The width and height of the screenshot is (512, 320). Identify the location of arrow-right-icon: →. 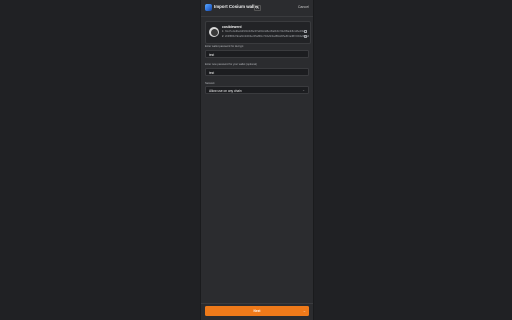
(304, 310).